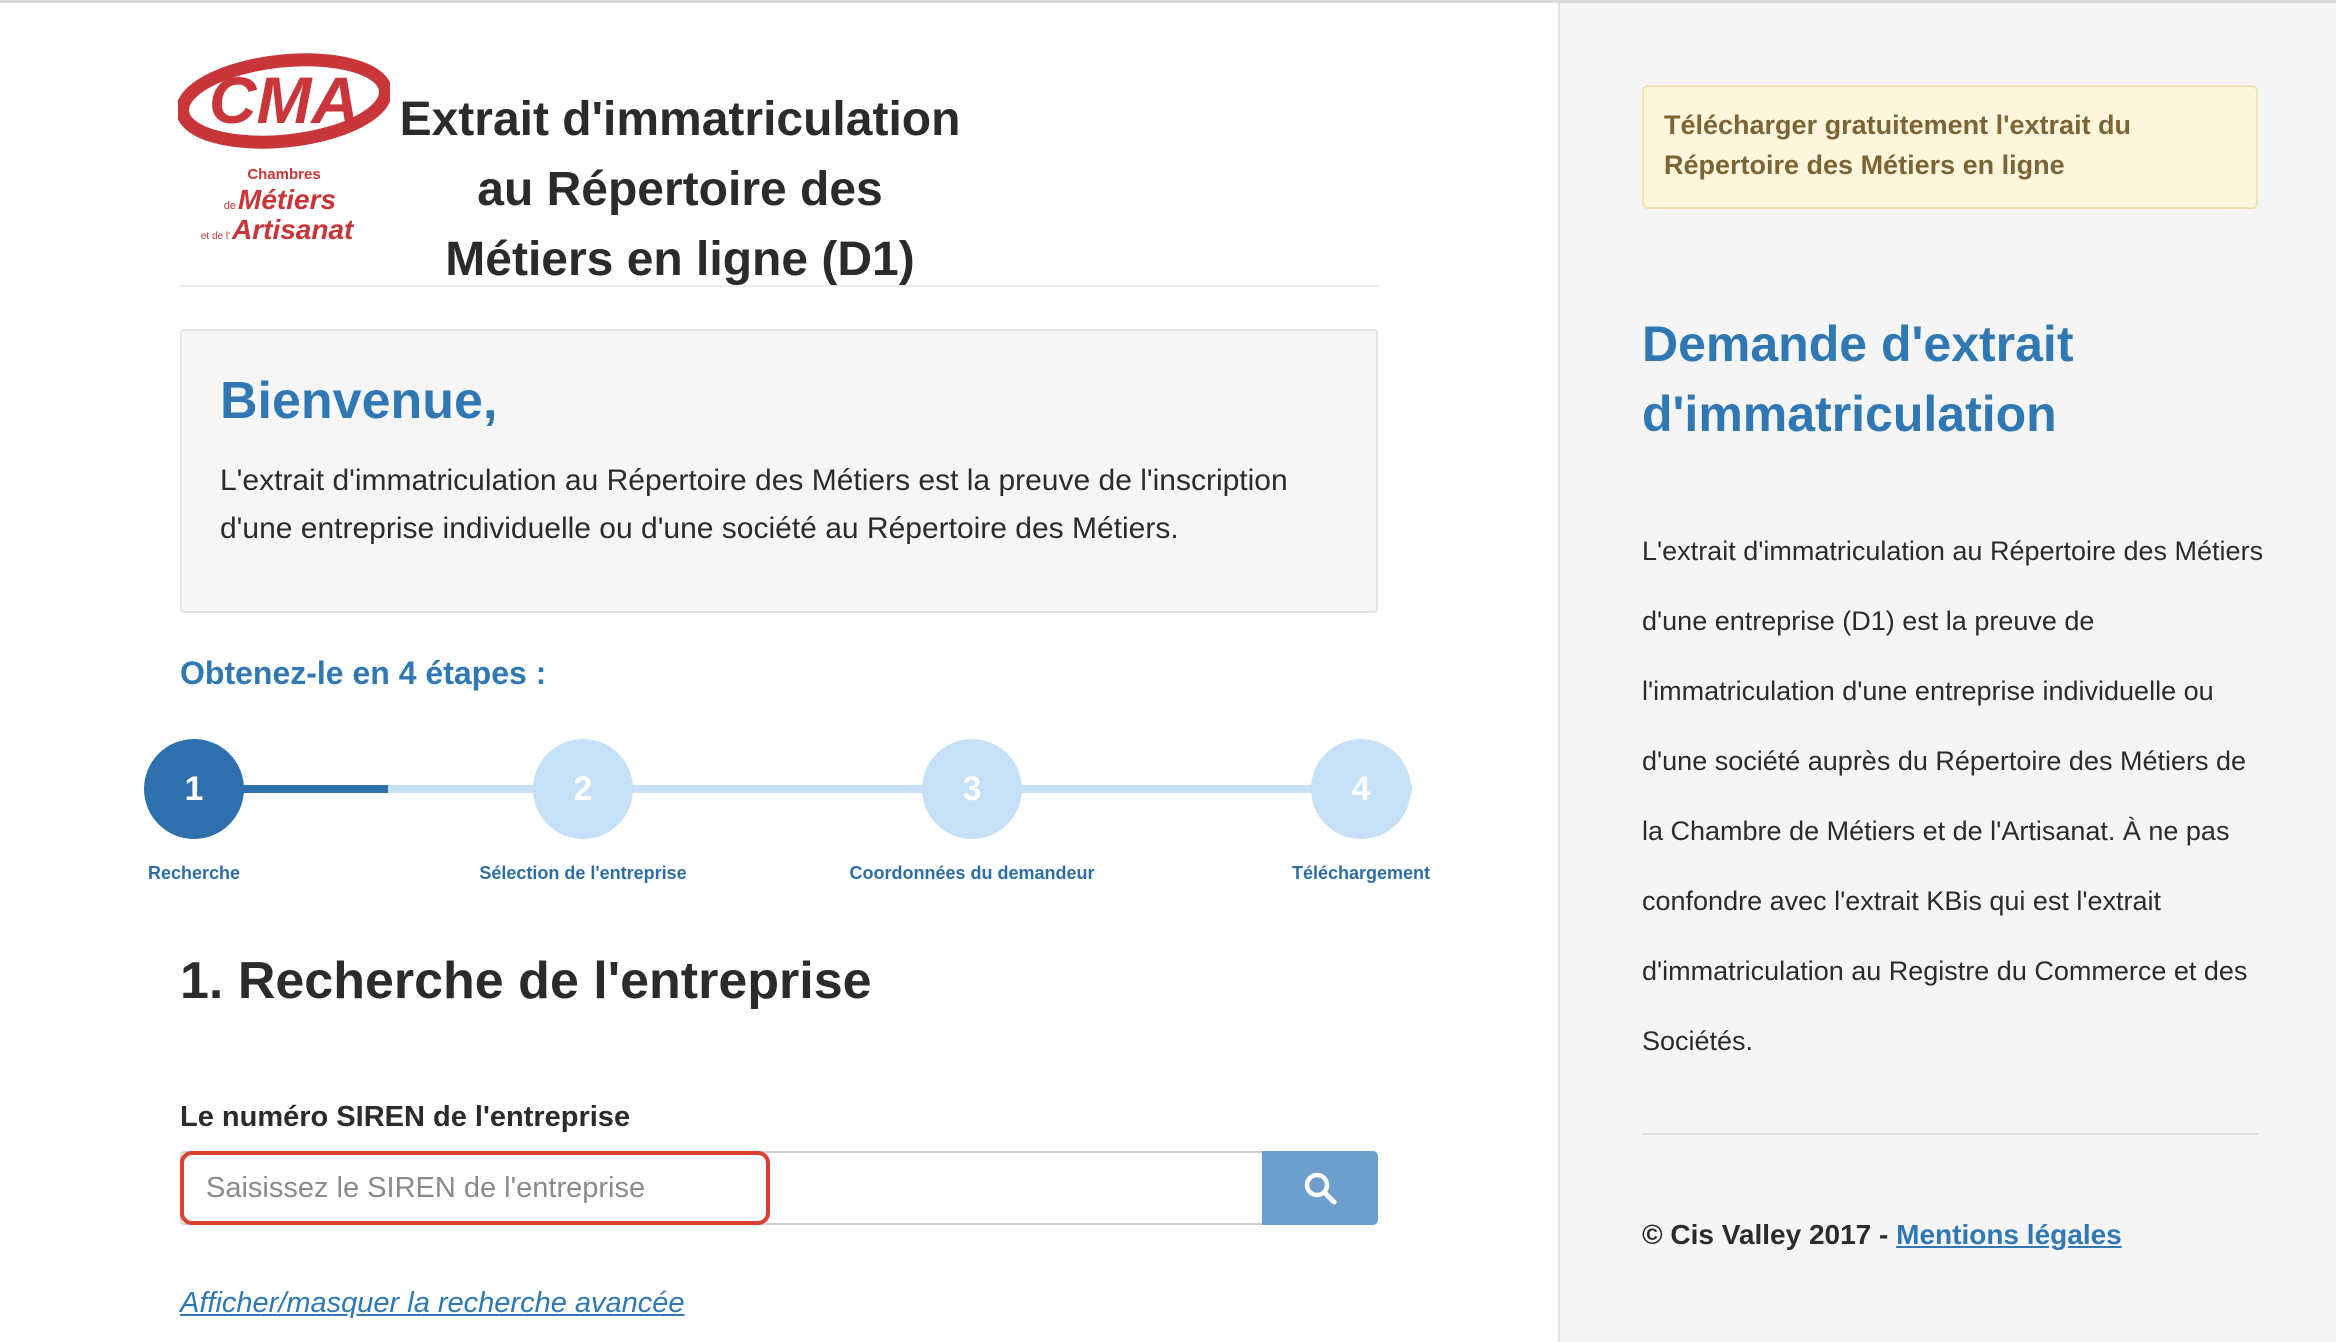 This screenshot has width=2336, height=1342. Describe the element at coordinates (721, 1188) in the screenshot. I see `siren-input` at that location.